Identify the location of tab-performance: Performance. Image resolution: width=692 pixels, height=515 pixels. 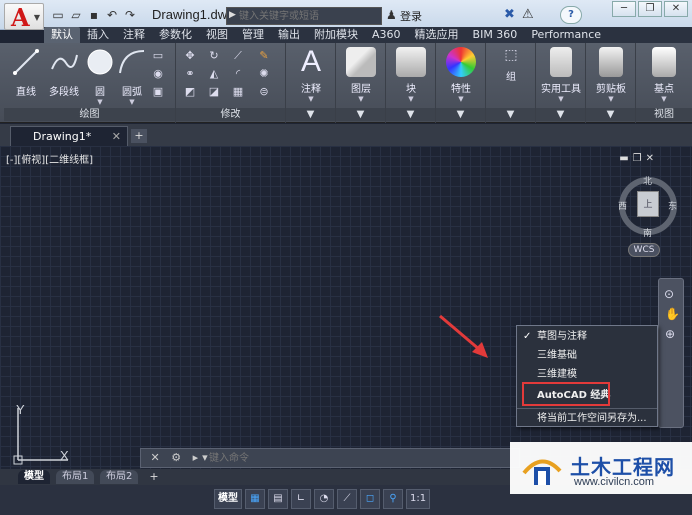
(566, 35).